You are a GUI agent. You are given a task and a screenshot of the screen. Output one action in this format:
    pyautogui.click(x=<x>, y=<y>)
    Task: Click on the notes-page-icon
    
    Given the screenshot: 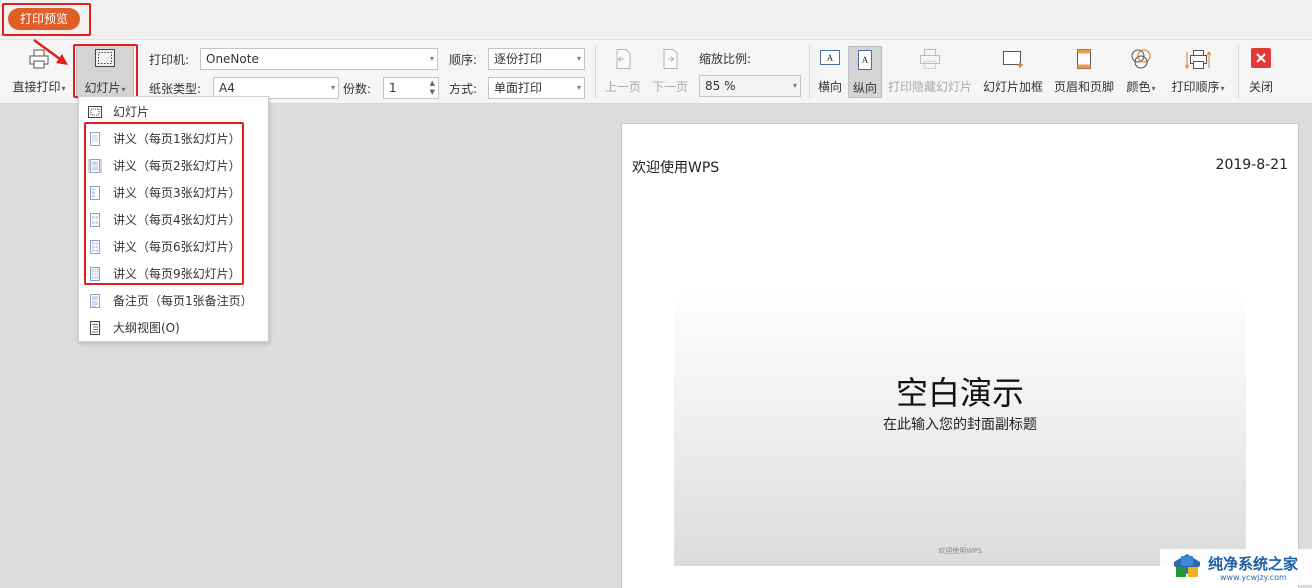 What is the action you would take?
    pyautogui.click(x=95, y=301)
    